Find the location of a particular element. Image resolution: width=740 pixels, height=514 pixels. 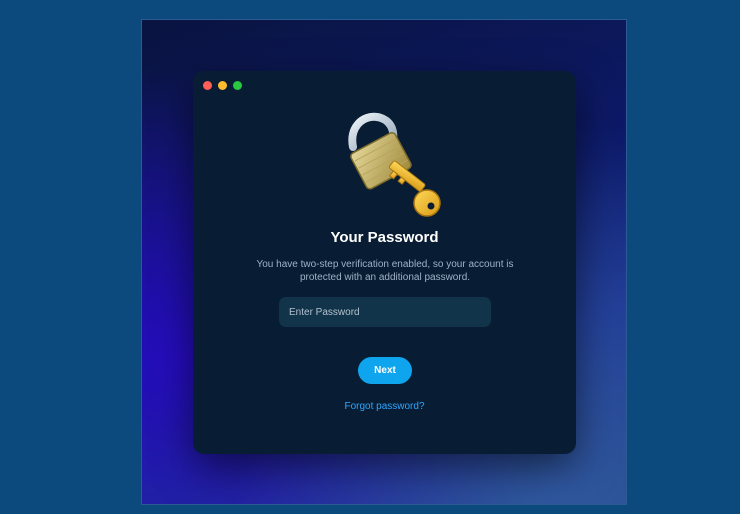

next-button: Next is located at coordinates (385, 370).